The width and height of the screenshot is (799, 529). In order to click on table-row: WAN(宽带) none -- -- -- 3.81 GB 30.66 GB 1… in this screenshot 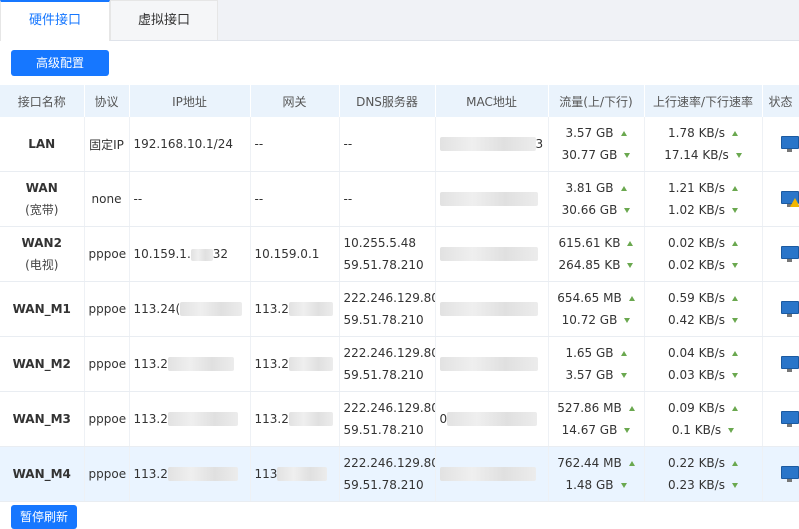, I will do `click(399, 199)`.